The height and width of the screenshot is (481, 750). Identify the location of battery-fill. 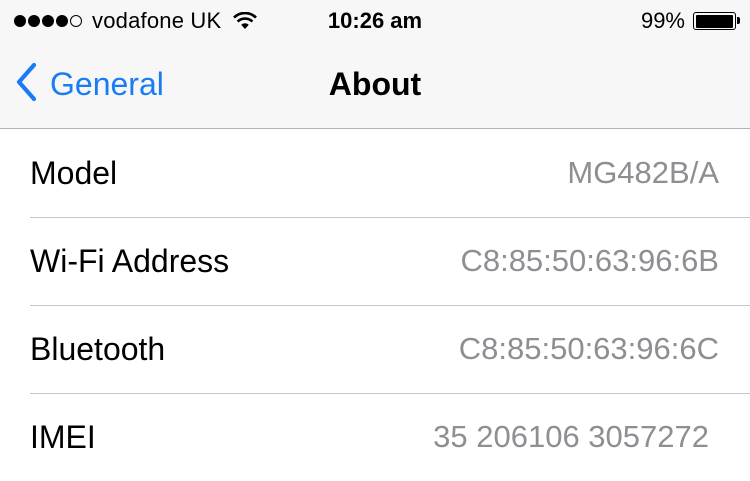
(714, 21).